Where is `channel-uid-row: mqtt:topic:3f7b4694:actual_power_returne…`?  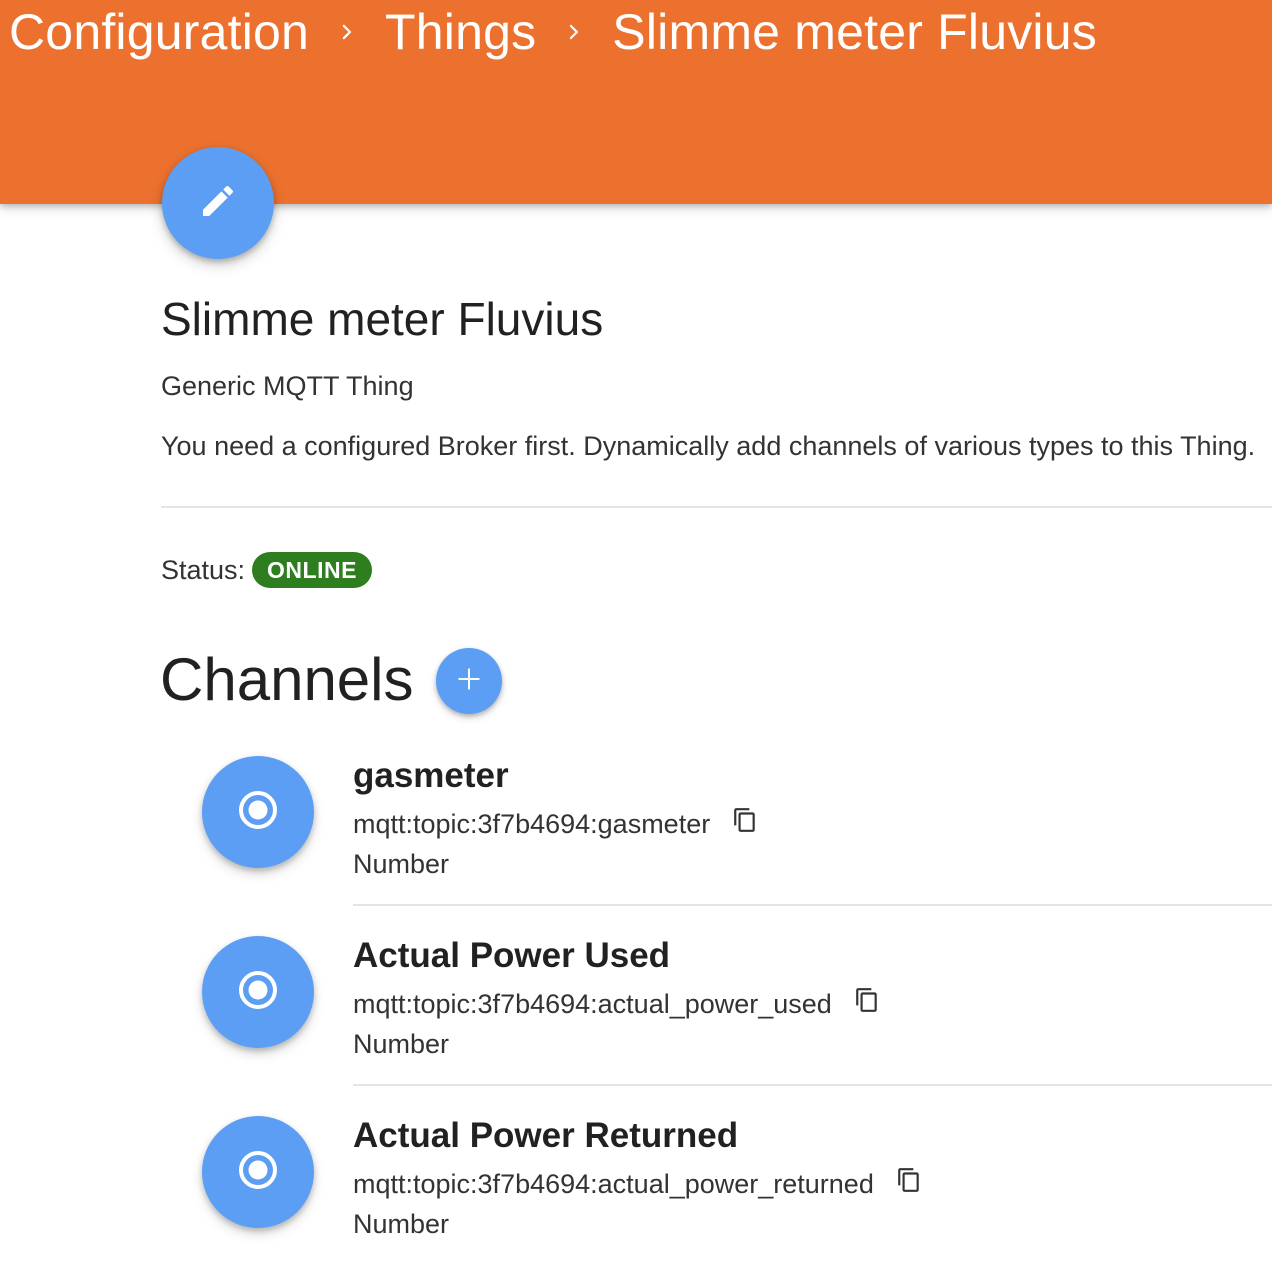 channel-uid-row: mqtt:topic:3f7b4694:actual_power_returne… is located at coordinates (638, 1184).